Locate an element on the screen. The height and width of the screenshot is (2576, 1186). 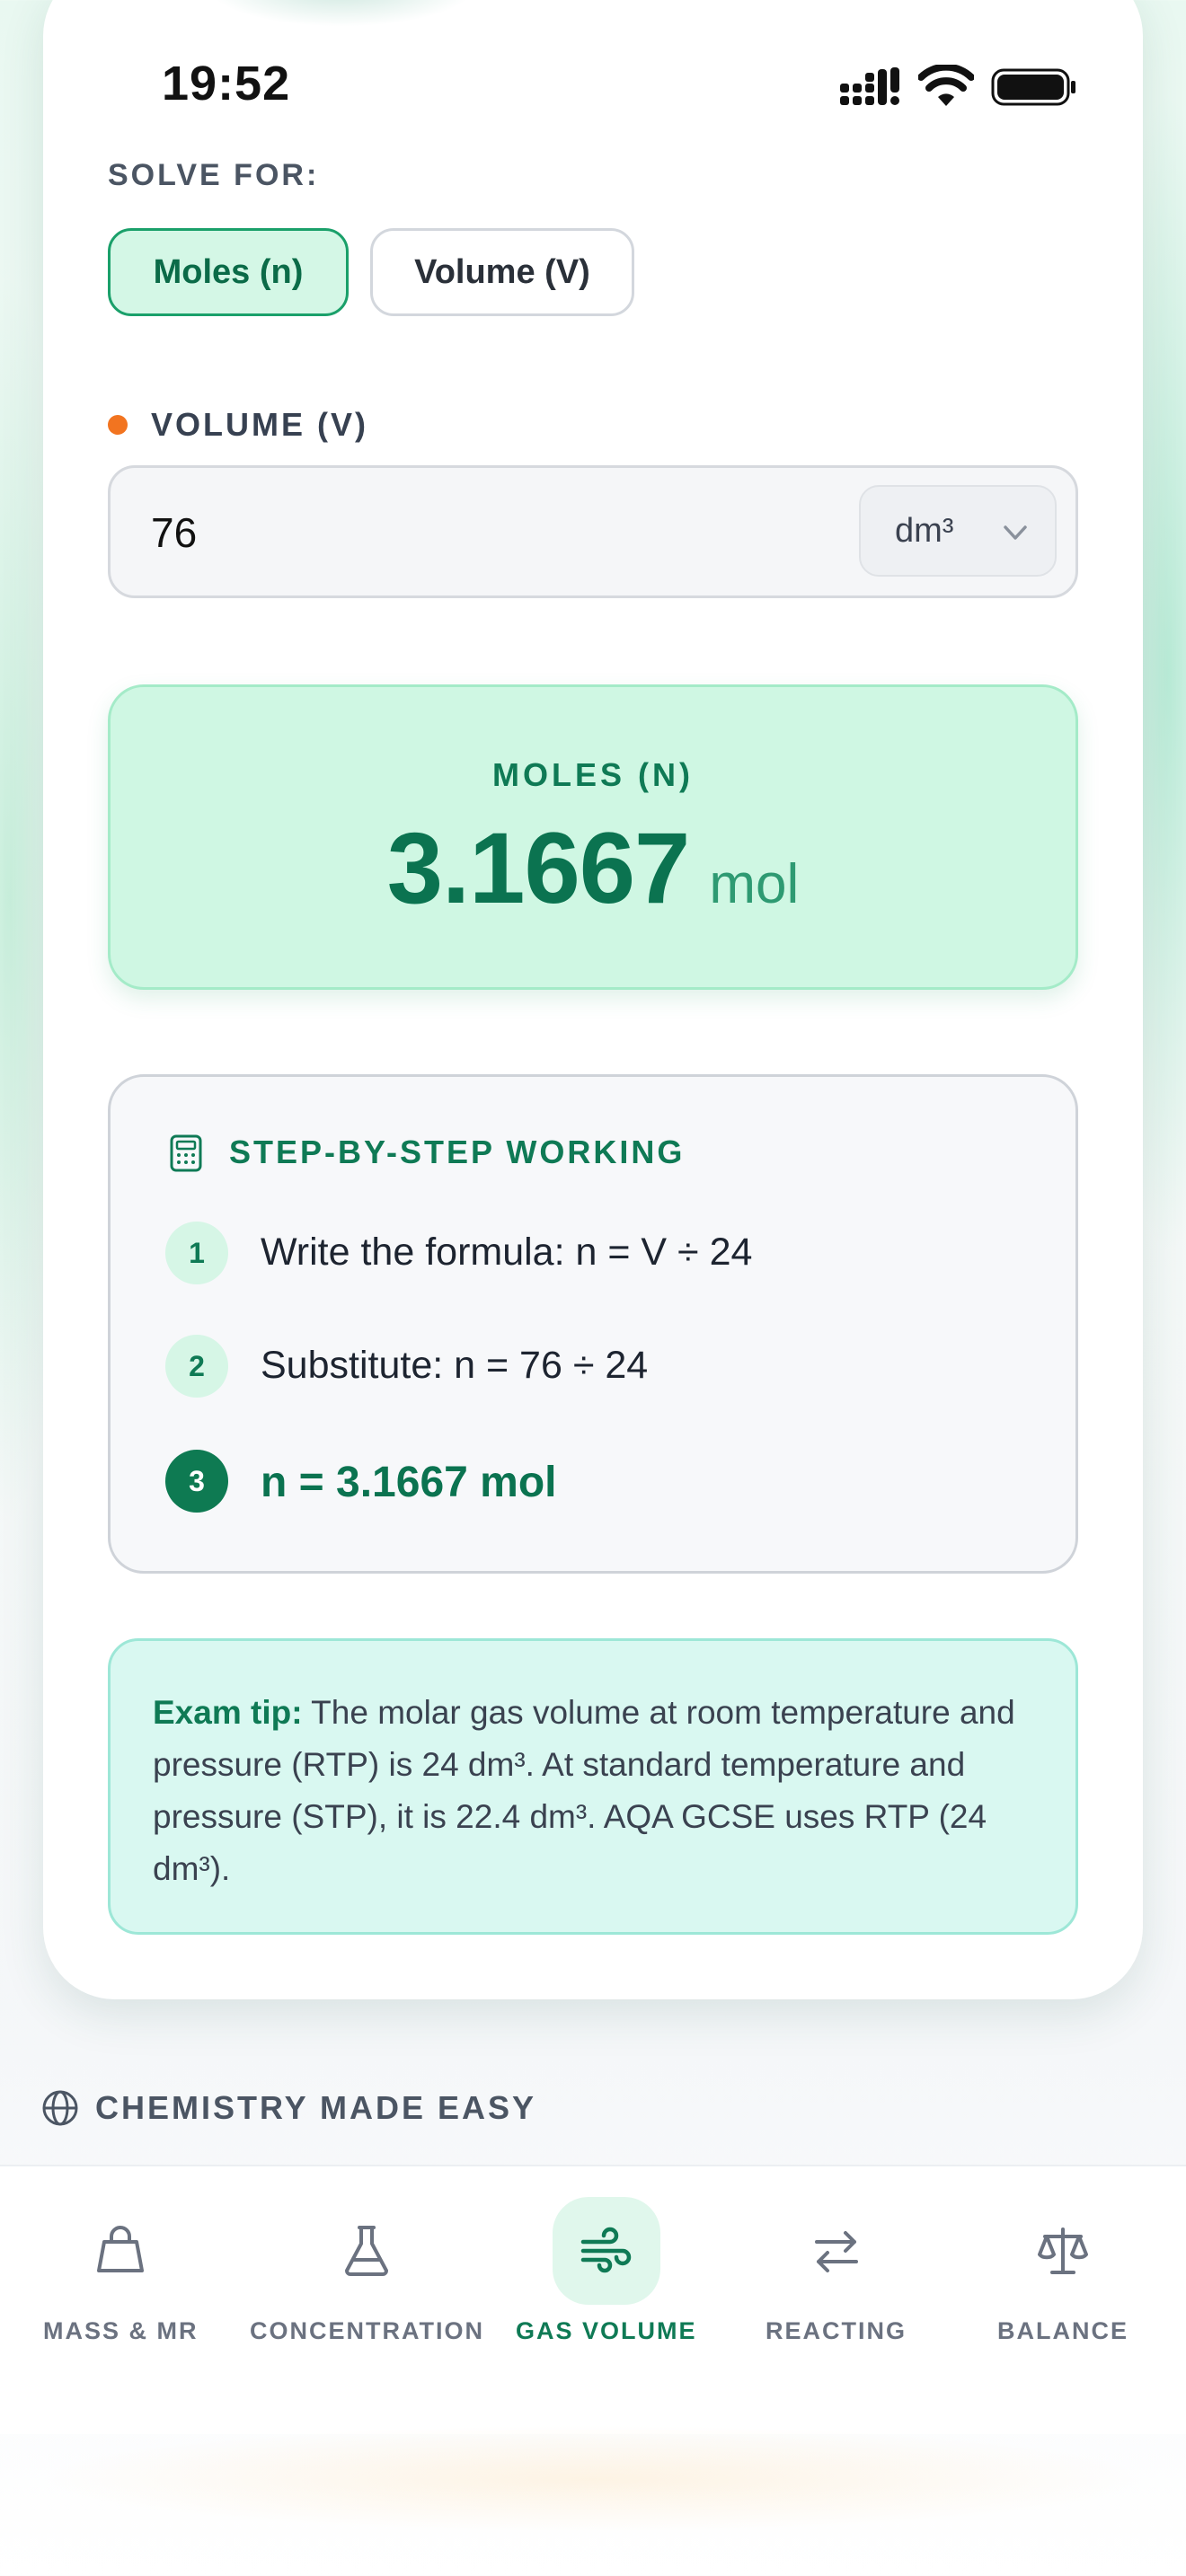
tab-concentration: CONCENTRATION is located at coordinates (367, 2271).